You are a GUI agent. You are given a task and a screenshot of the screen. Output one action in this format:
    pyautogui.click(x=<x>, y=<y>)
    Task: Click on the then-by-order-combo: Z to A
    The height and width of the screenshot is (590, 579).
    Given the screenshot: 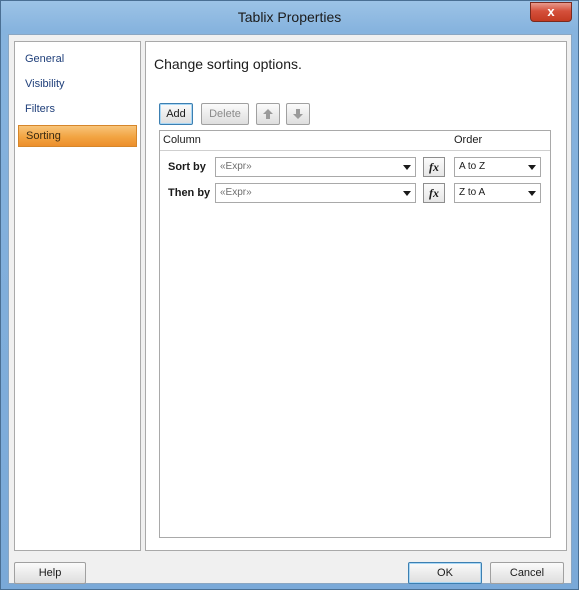 What is the action you would take?
    pyautogui.click(x=497, y=193)
    